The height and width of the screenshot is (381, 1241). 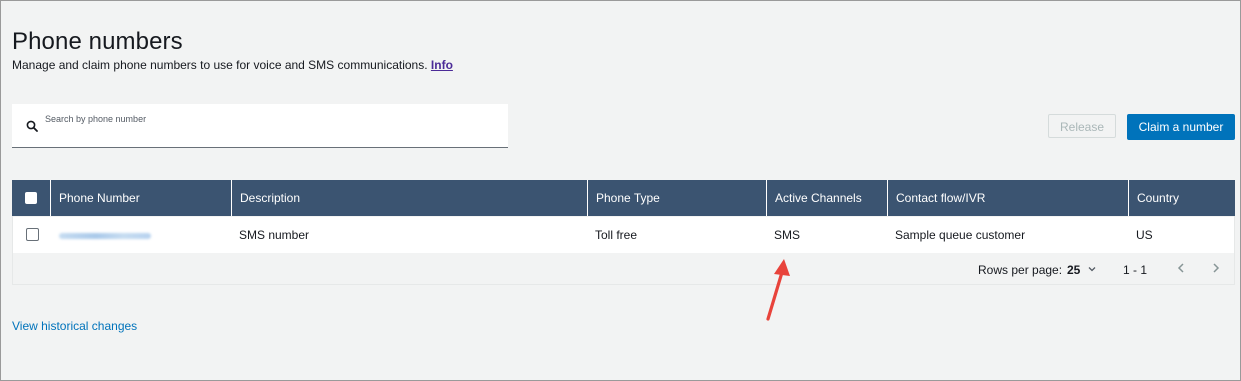 What do you see at coordinates (74, 326) in the screenshot?
I see `view-historical-changes-link: View historical changes` at bounding box center [74, 326].